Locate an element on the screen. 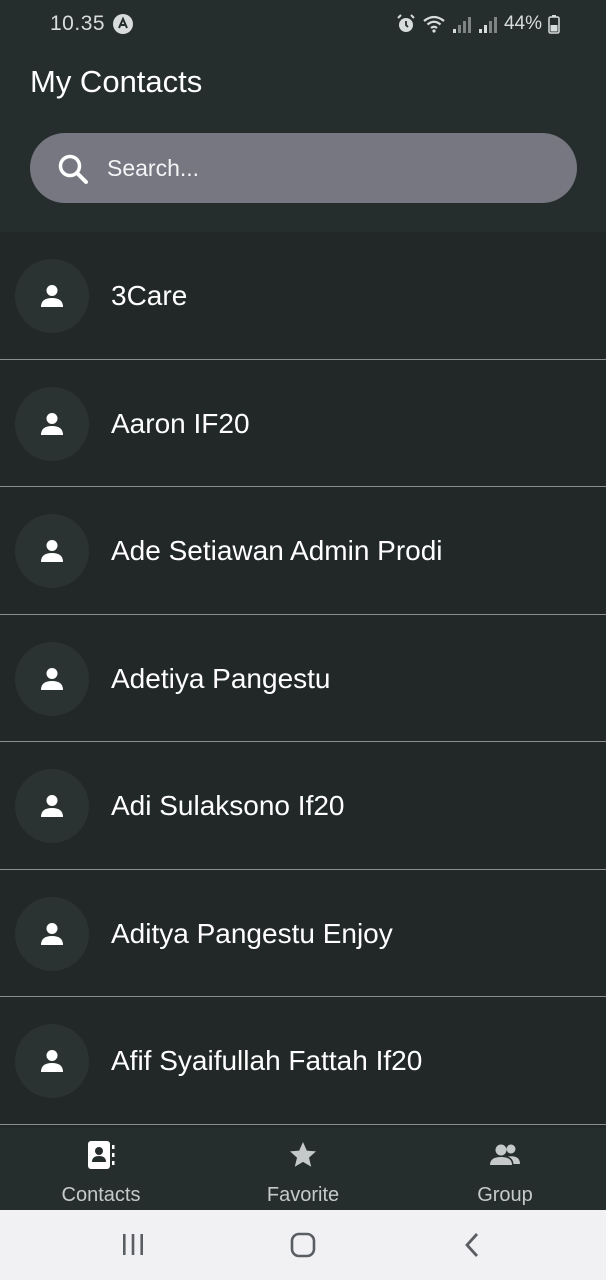 This screenshot has height=1280, width=606. nav-label: Contacts is located at coordinates (101, 1195).